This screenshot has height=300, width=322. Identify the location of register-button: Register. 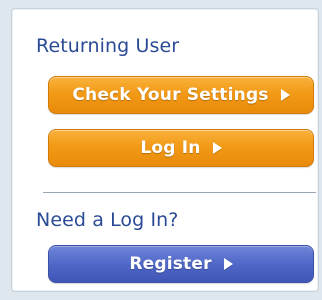
(181, 264).